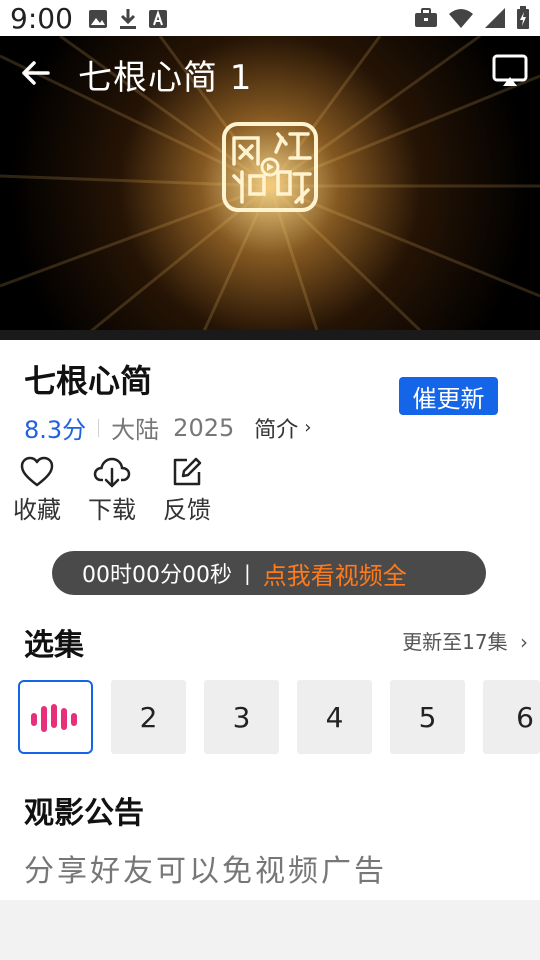 The width and height of the screenshot is (540, 960). Describe the element at coordinates (495, 18) in the screenshot. I see `signal-icon` at that location.